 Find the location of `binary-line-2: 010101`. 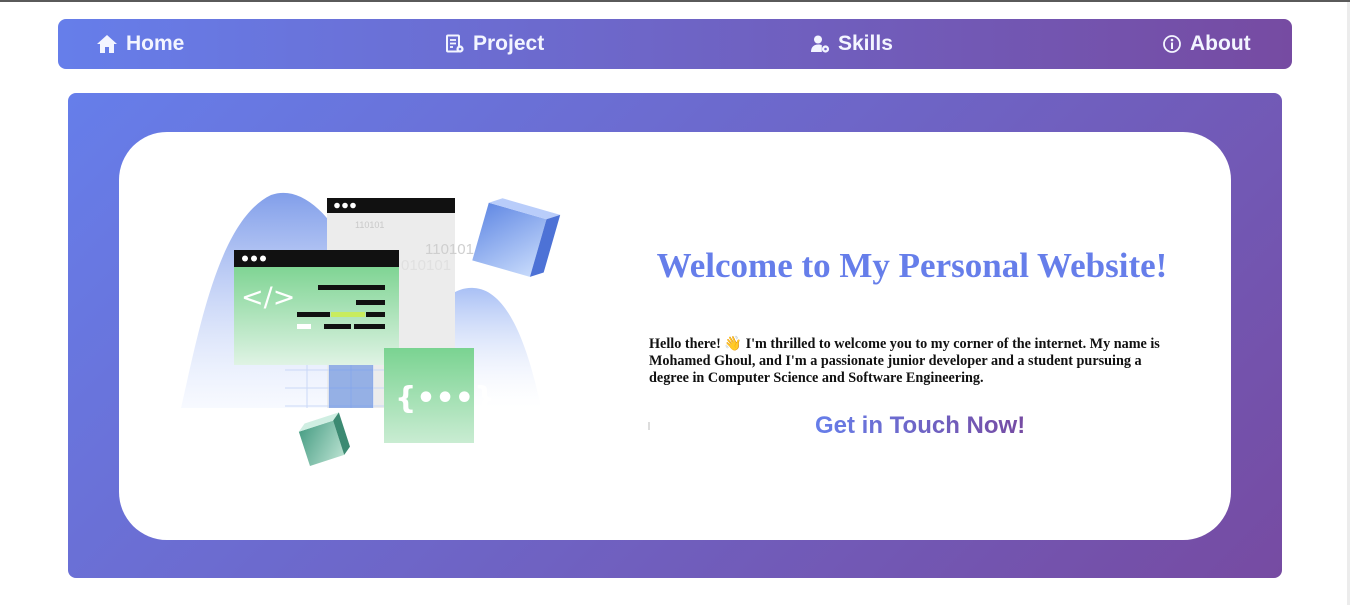

binary-line-2: 010101 is located at coordinates (426, 265).